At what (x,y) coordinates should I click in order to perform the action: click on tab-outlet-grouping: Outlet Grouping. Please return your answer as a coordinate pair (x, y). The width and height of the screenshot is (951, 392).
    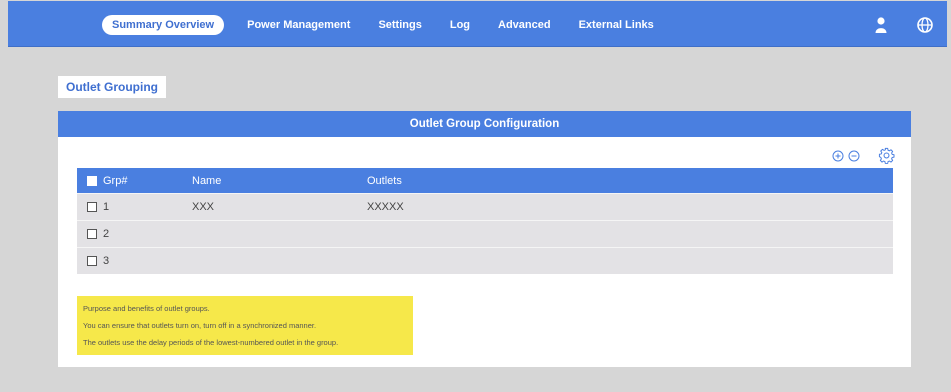
    Looking at the image, I should click on (112, 87).